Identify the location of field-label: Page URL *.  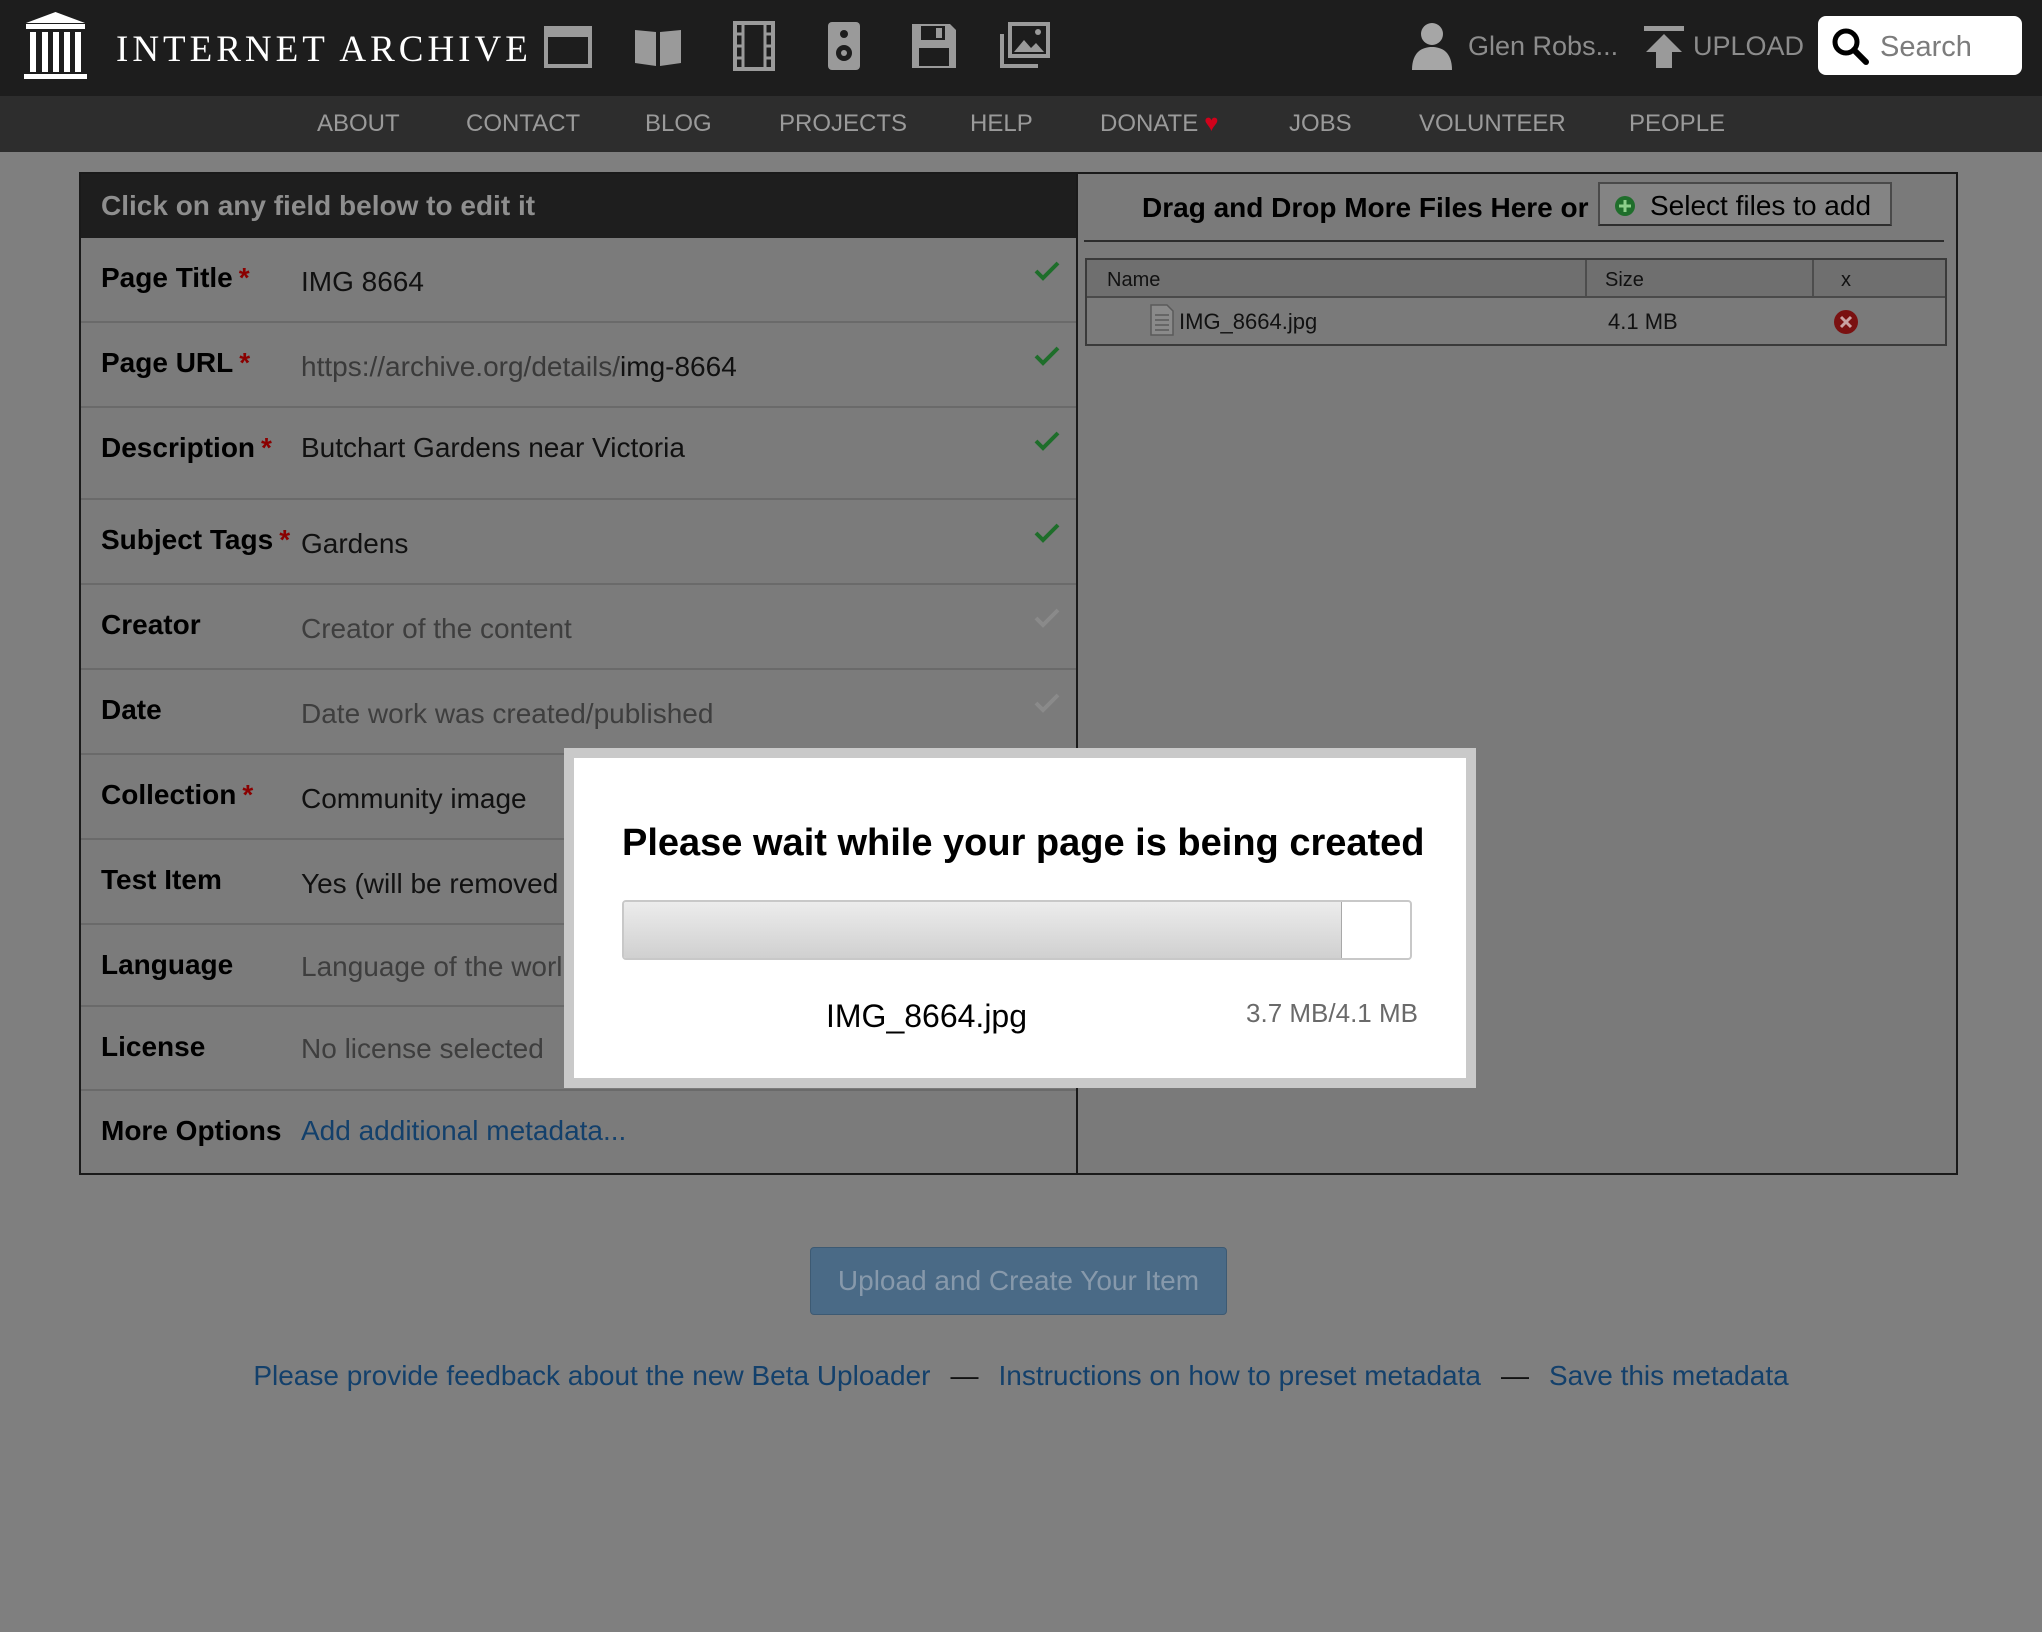
(176, 362).